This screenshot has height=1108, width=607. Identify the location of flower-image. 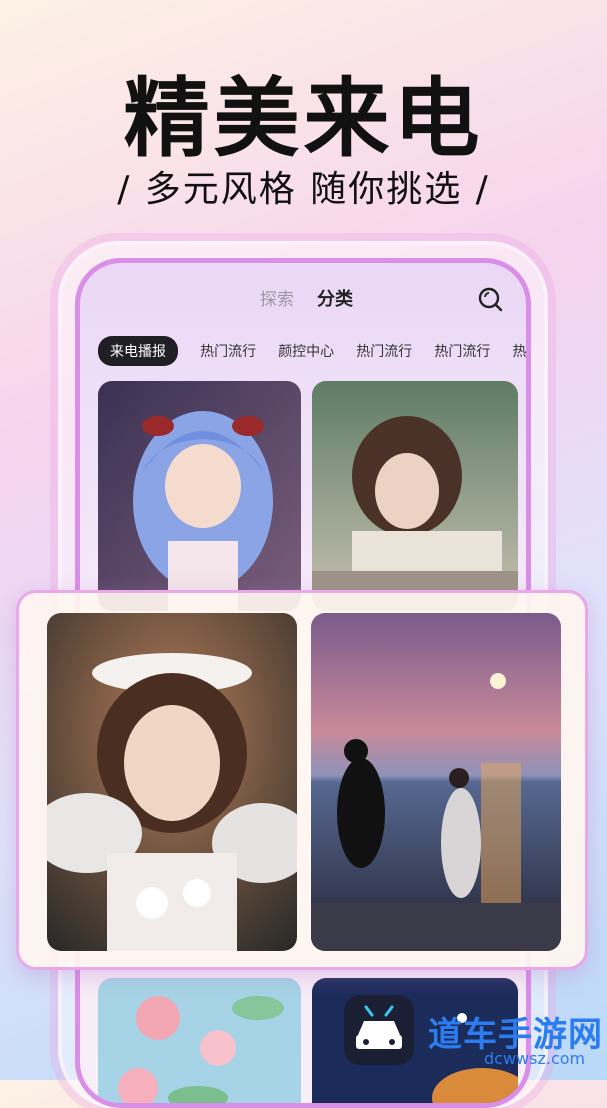
(199, 1040).